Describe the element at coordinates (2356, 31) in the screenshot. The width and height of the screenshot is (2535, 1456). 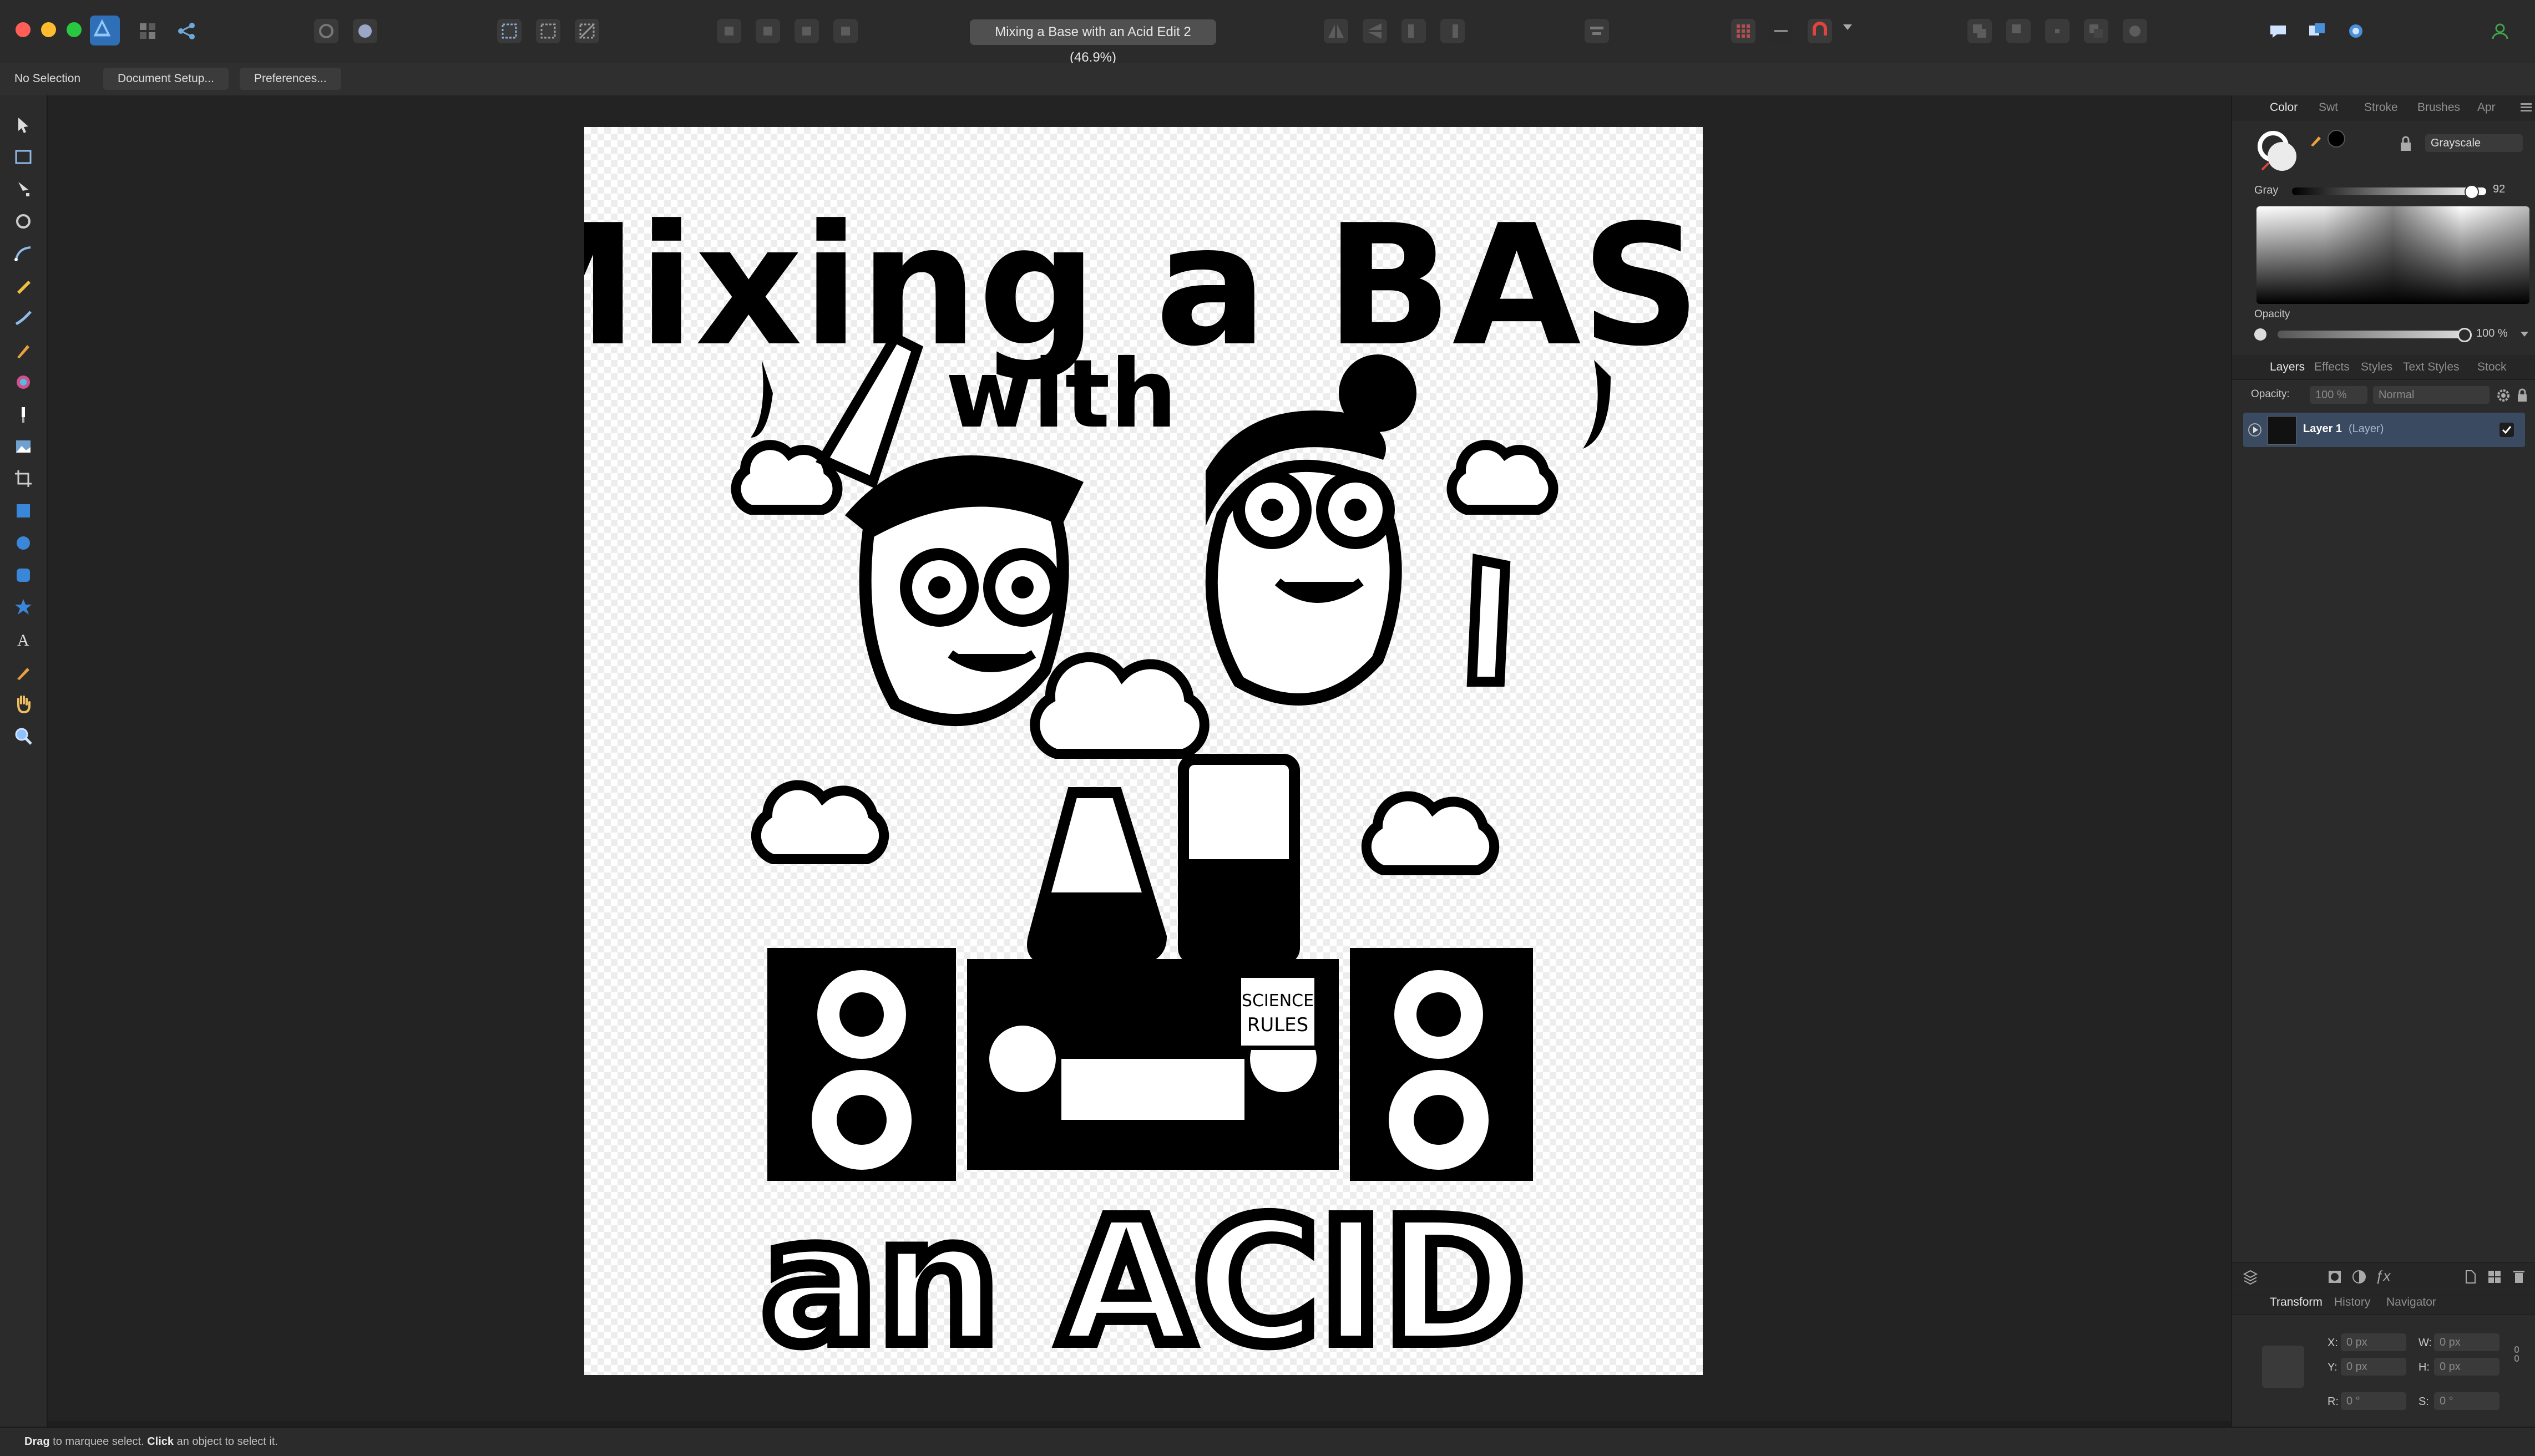
I see `preferences-circle-icon` at that location.